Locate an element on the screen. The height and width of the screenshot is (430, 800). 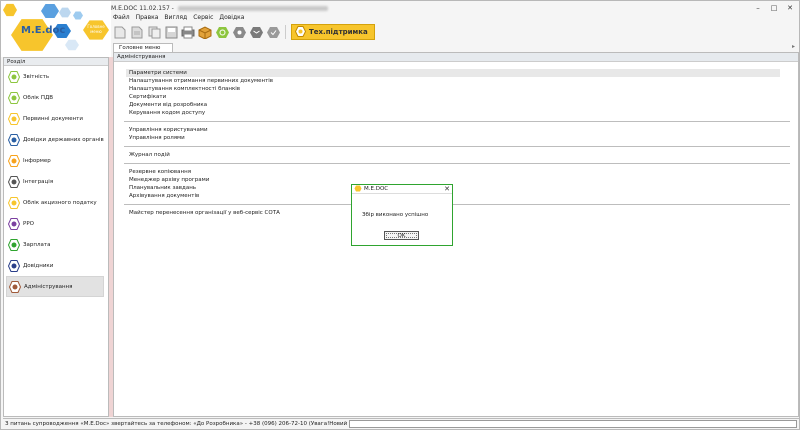
tech-support-button: Тех.підтримка is located at coordinates (333, 32).